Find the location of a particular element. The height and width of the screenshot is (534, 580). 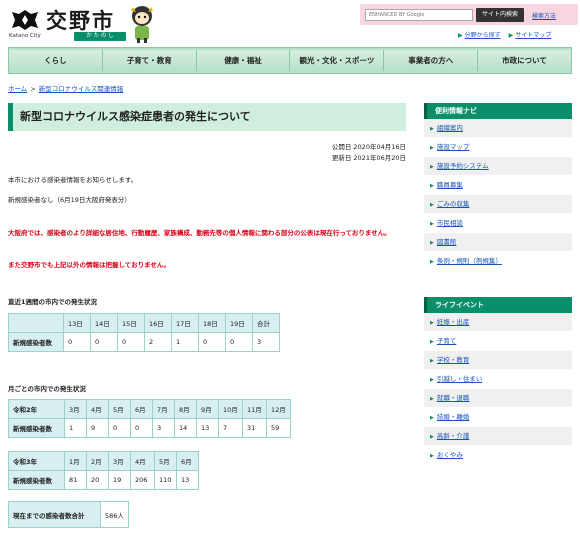

table-row: 新規感染者数 0 0 0 2 1 0 0 3 is located at coordinates (144, 342).